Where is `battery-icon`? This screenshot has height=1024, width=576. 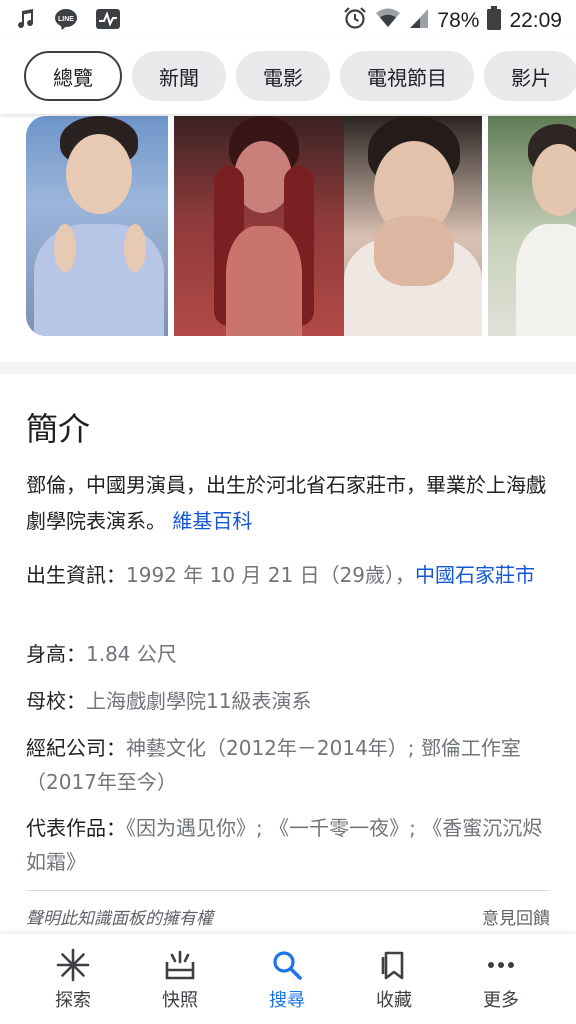
battery-icon is located at coordinates (494, 21).